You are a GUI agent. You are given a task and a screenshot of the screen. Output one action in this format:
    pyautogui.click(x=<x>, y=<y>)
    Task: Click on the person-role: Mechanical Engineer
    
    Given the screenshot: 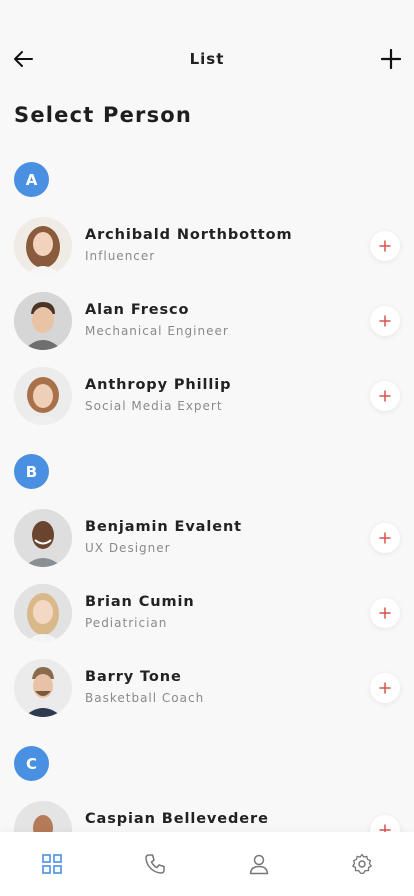 What is the action you would take?
    pyautogui.click(x=157, y=331)
    